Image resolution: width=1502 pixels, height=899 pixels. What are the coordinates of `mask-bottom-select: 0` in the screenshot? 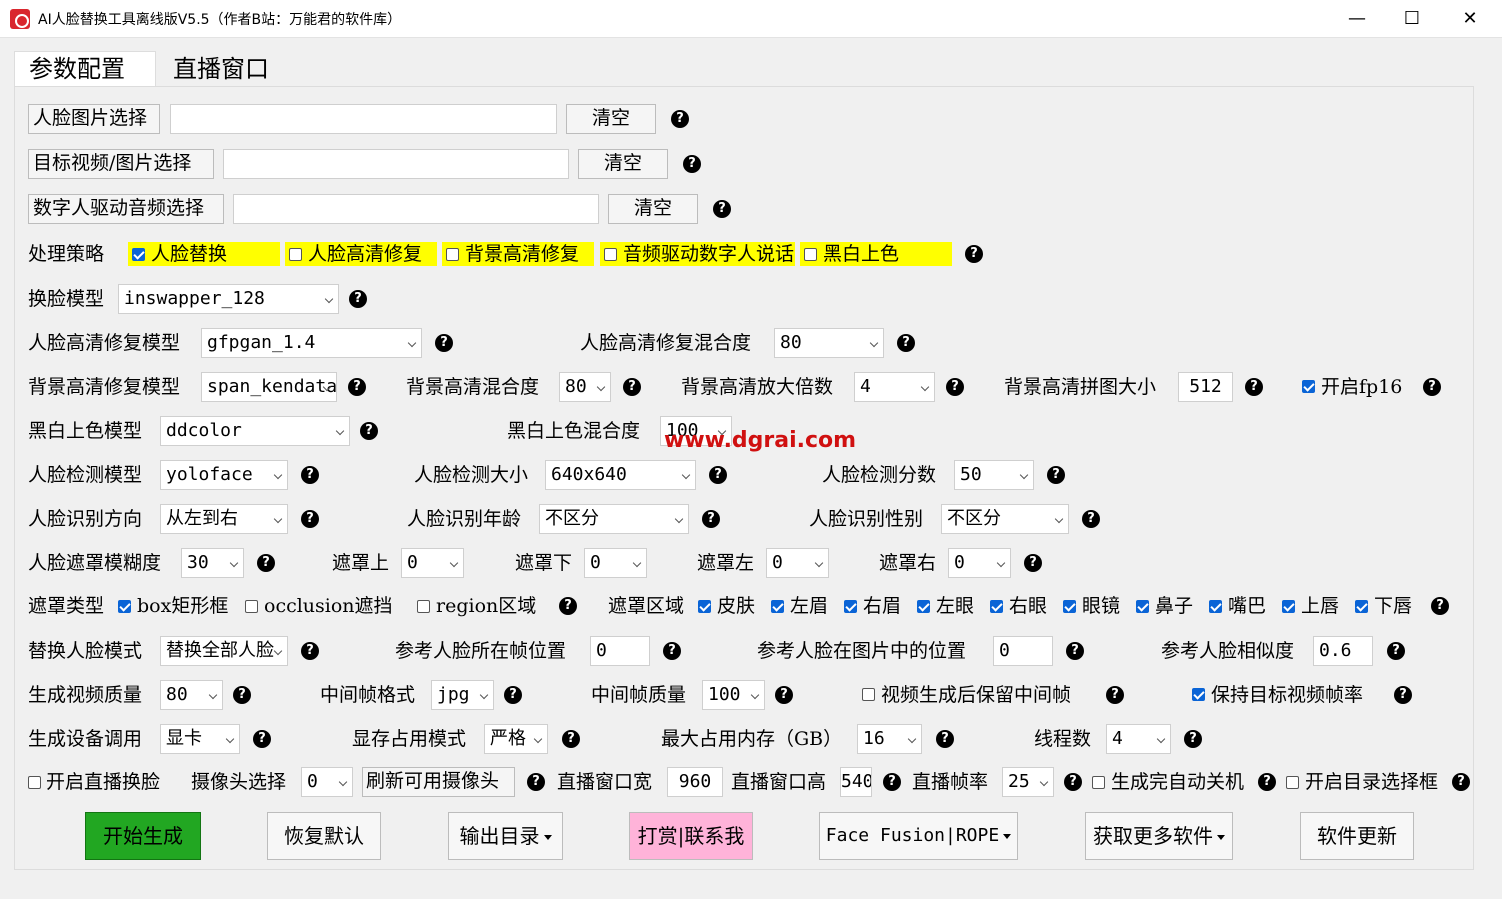 It's located at (615, 563).